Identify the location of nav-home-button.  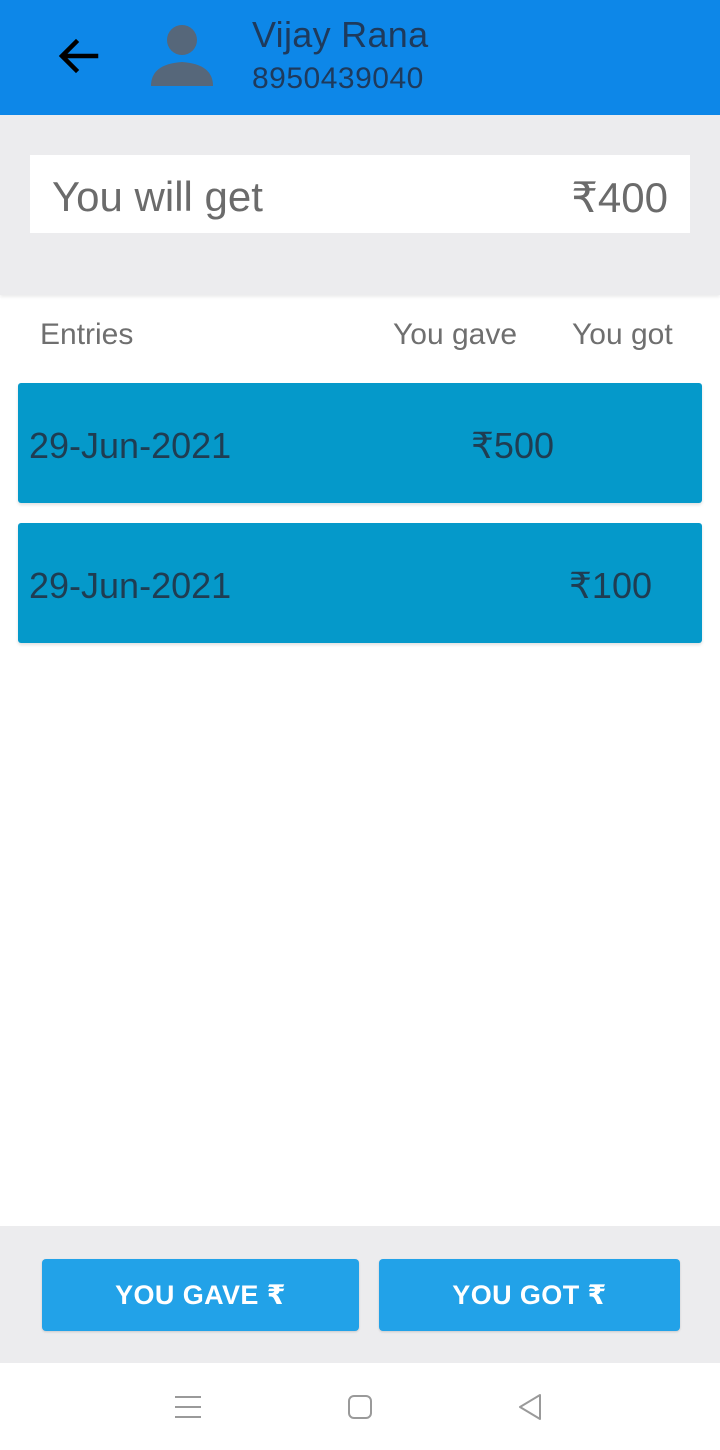
(360, 1407).